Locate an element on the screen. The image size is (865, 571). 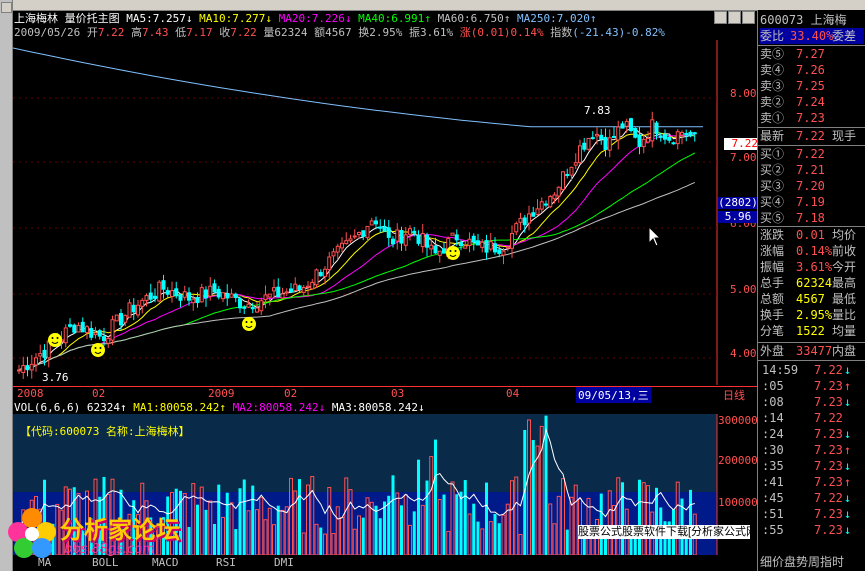
weibi-label: 委比 is located at coordinates (772, 36).